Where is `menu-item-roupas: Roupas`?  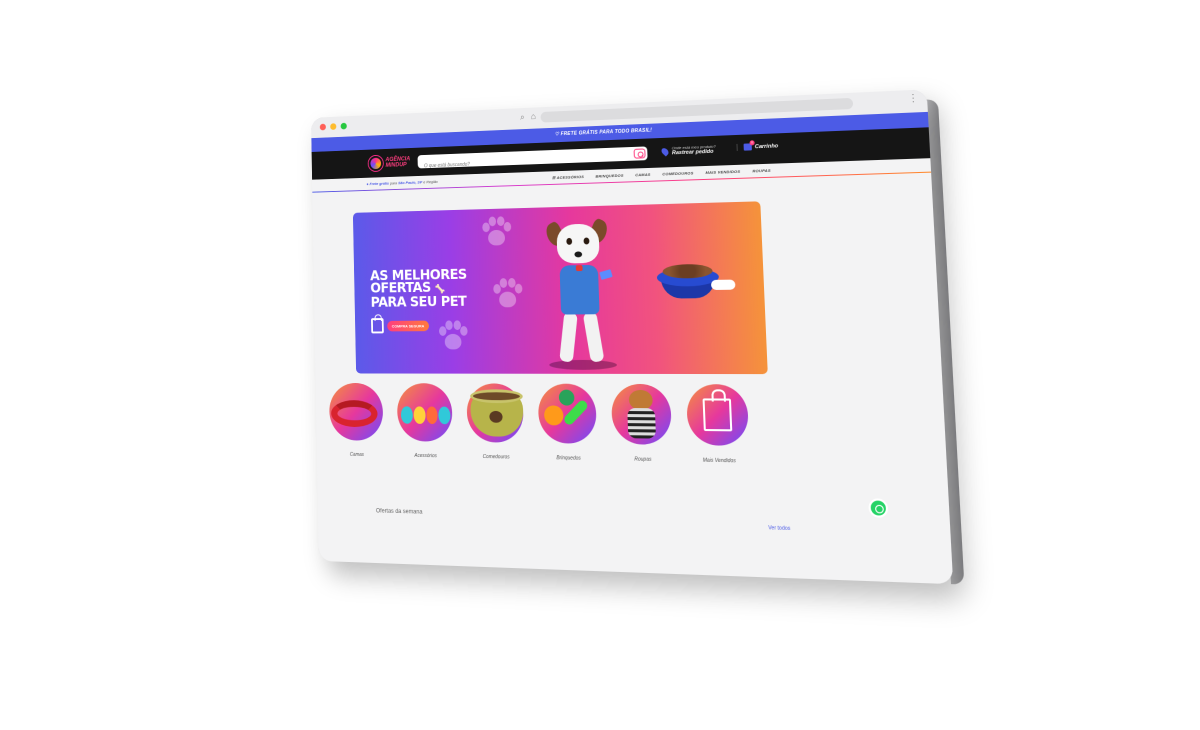
menu-item-roupas: Roupas is located at coordinates (761, 171).